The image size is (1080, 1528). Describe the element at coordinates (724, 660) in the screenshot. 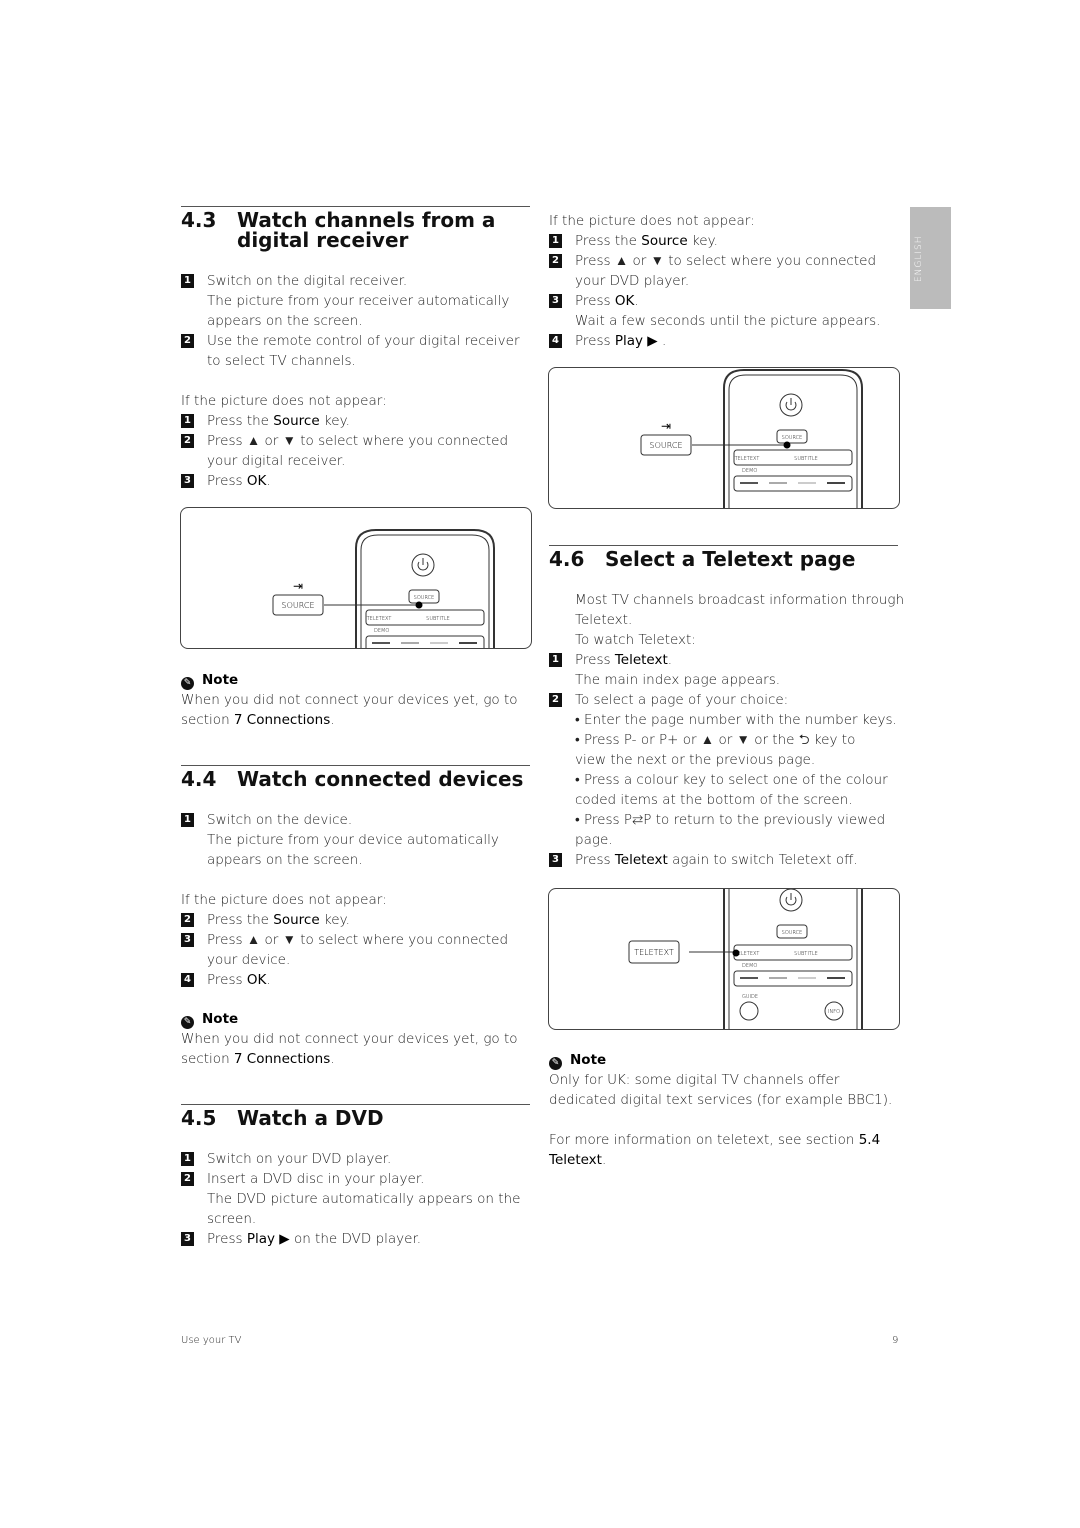

I see `step-line: 1 Press Teletext.` at that location.